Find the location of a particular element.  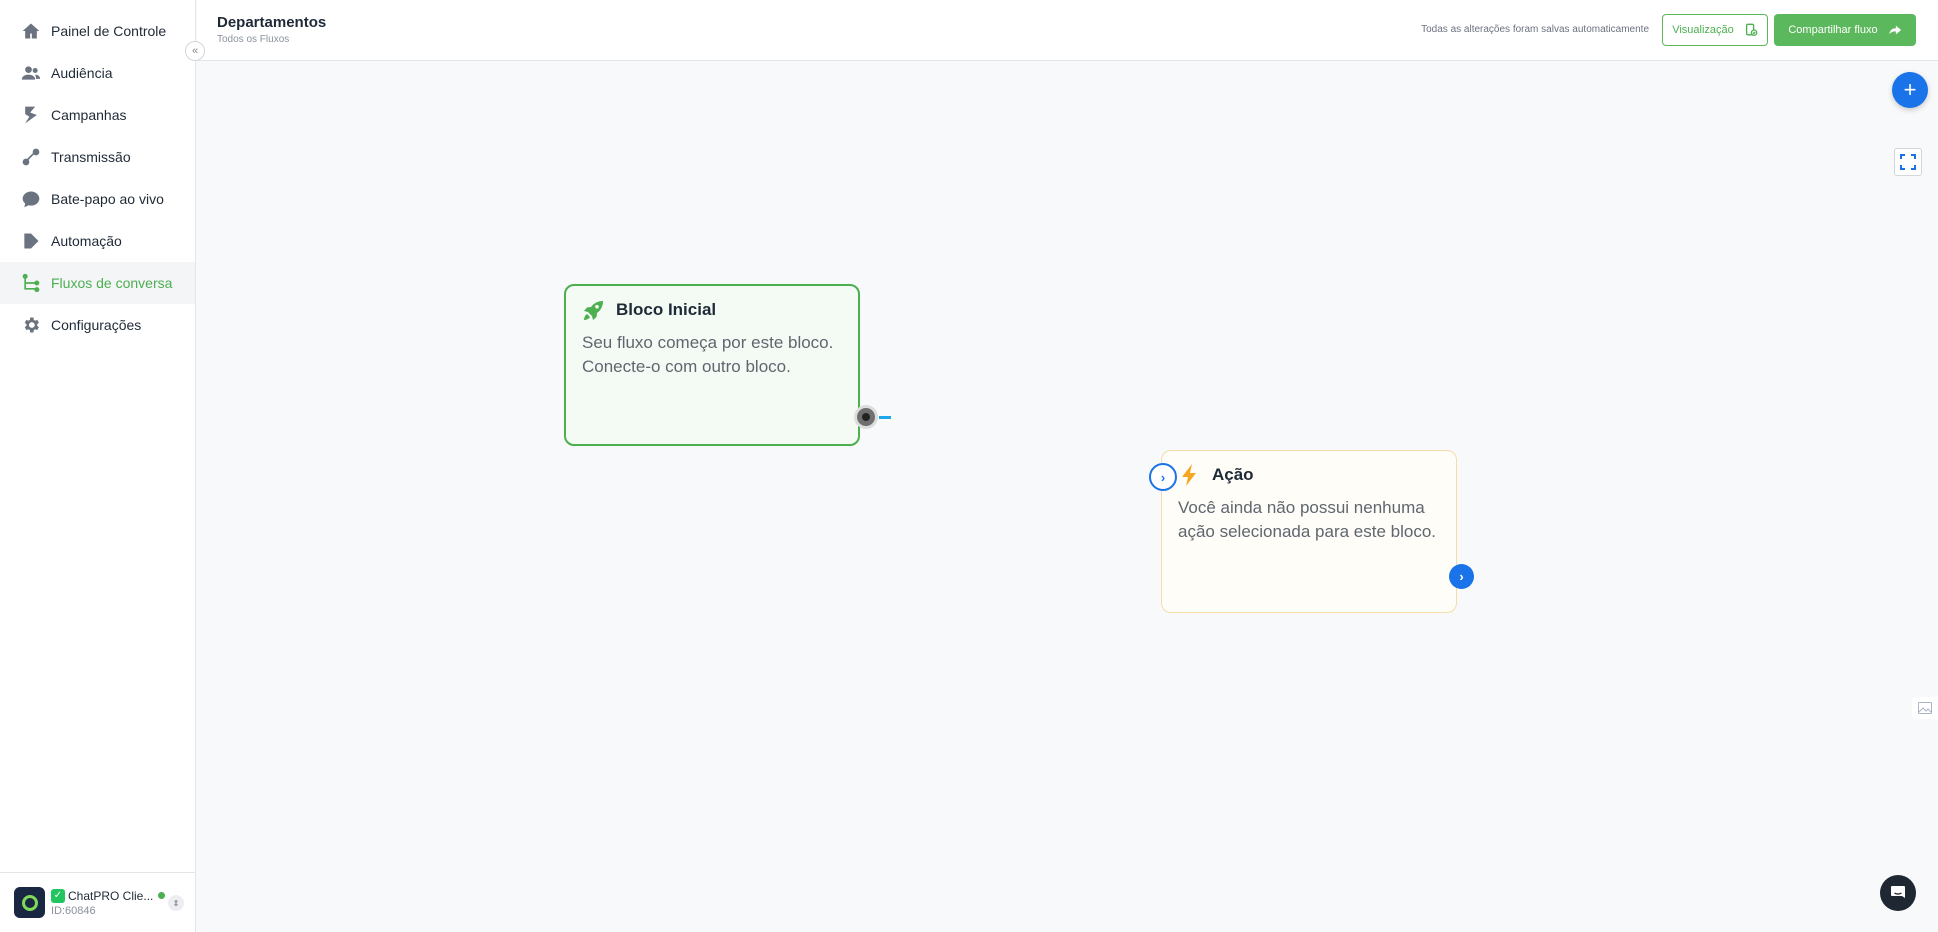

sidebar-item-label: Fluxos de conversa is located at coordinates (112, 283).